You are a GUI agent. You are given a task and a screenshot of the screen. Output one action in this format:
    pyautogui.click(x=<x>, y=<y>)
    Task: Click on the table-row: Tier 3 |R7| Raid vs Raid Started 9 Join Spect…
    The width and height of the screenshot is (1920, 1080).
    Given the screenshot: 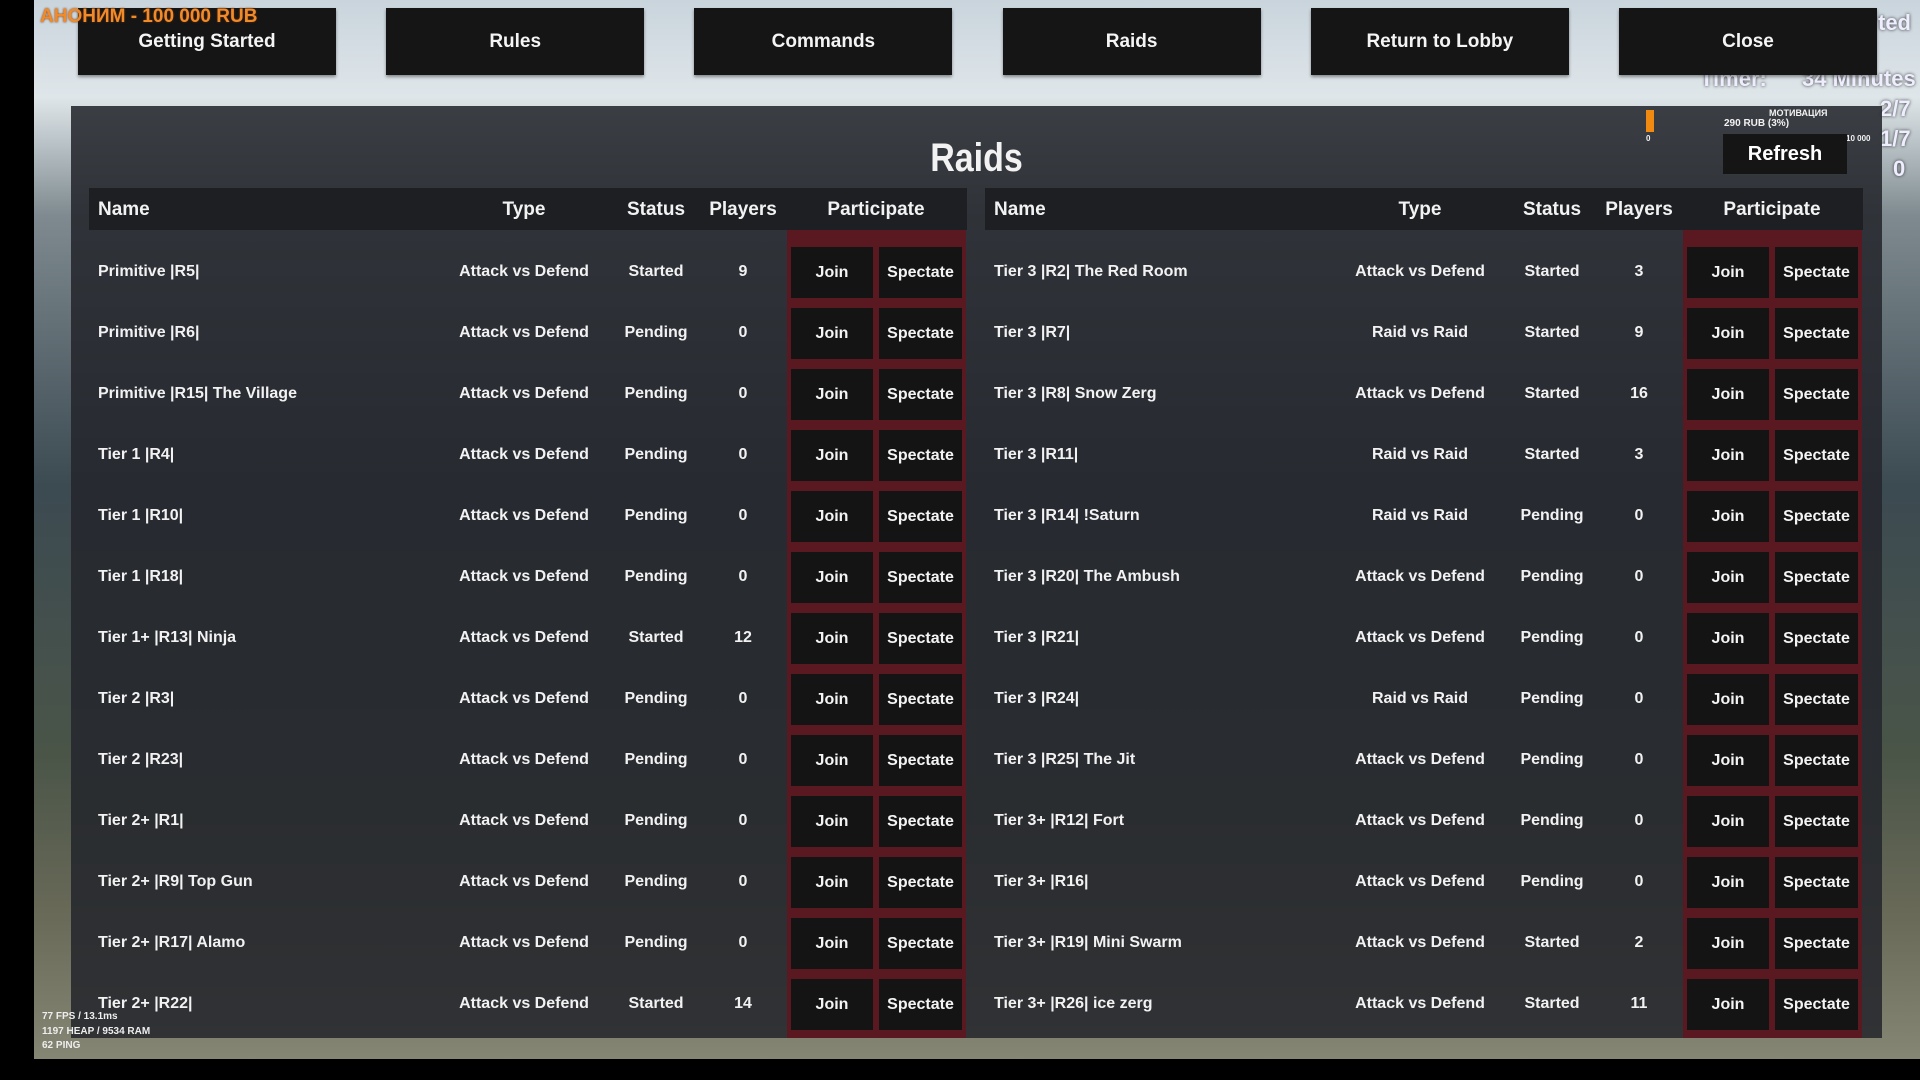 What is the action you would take?
    pyautogui.click(x=1424, y=333)
    